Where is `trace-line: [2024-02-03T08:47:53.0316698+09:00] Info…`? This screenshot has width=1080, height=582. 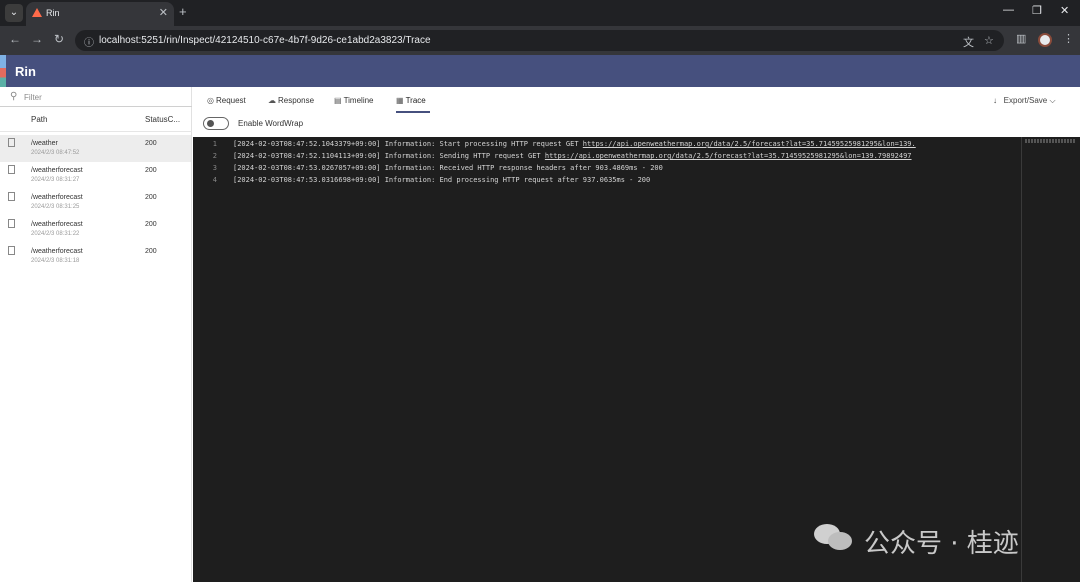 trace-line: [2024-02-03T08:47:53.0316698+09:00] Info… is located at coordinates (441, 180).